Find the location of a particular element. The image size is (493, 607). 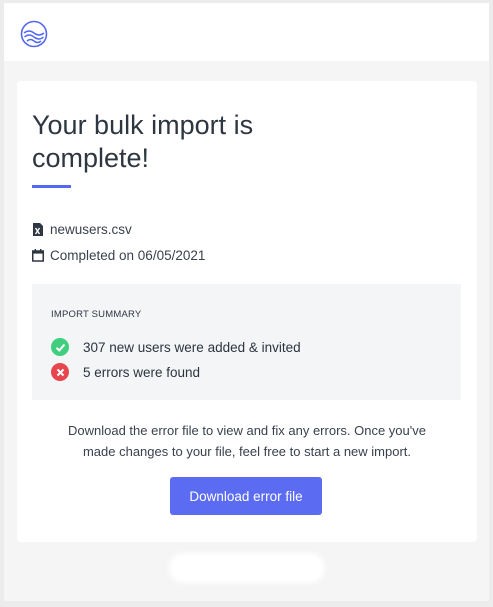

file-name-row: newusers.csv is located at coordinates (82, 229).